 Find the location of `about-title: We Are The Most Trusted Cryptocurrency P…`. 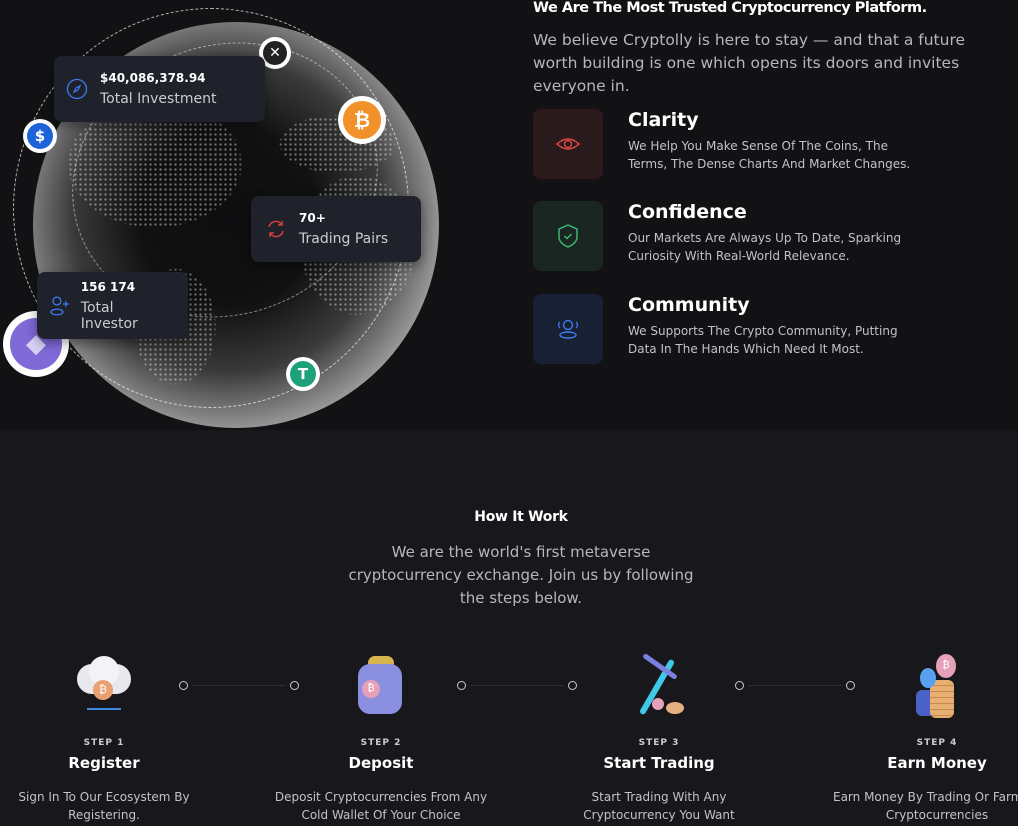

about-title: We Are The Most Trusted Cryptocurrency P… is located at coordinates (730, 8).